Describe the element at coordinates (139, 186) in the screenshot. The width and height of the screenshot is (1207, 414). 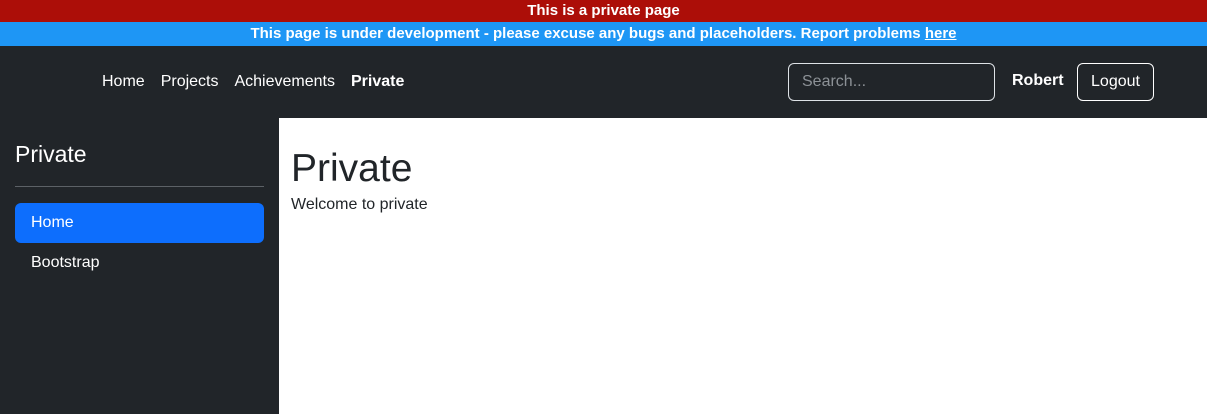
I see `sidebar-divider` at that location.